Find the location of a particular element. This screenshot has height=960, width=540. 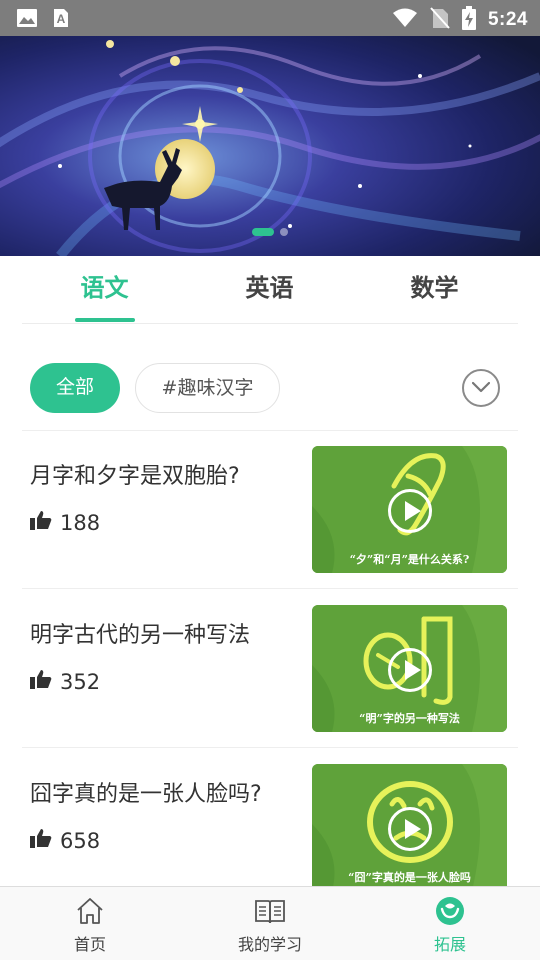

bottom-nav: 首页 我的学习 拓展 is located at coordinates (270, 923).